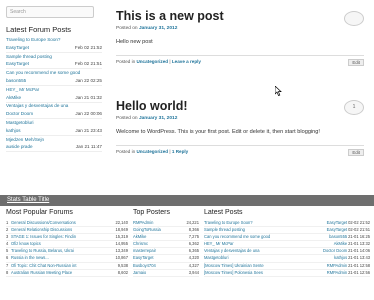  What do you see at coordinates (340, 244) in the screenshot?
I see `author-link: AkMike` at bounding box center [340, 244].